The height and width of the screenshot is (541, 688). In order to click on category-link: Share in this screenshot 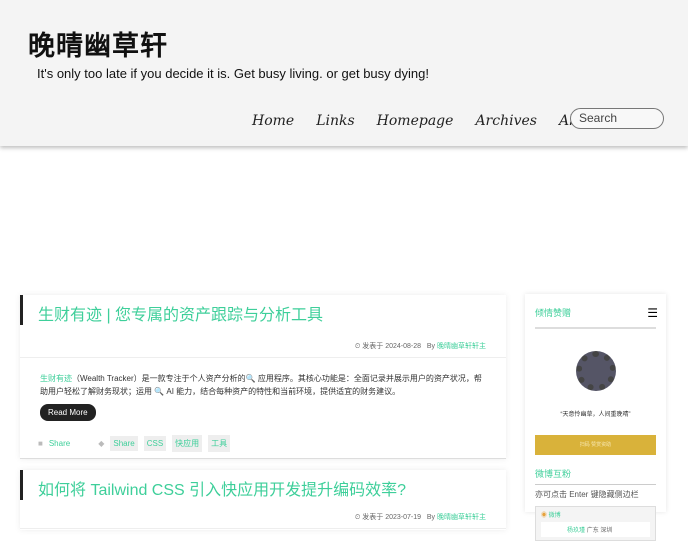, I will do `click(59, 443)`.